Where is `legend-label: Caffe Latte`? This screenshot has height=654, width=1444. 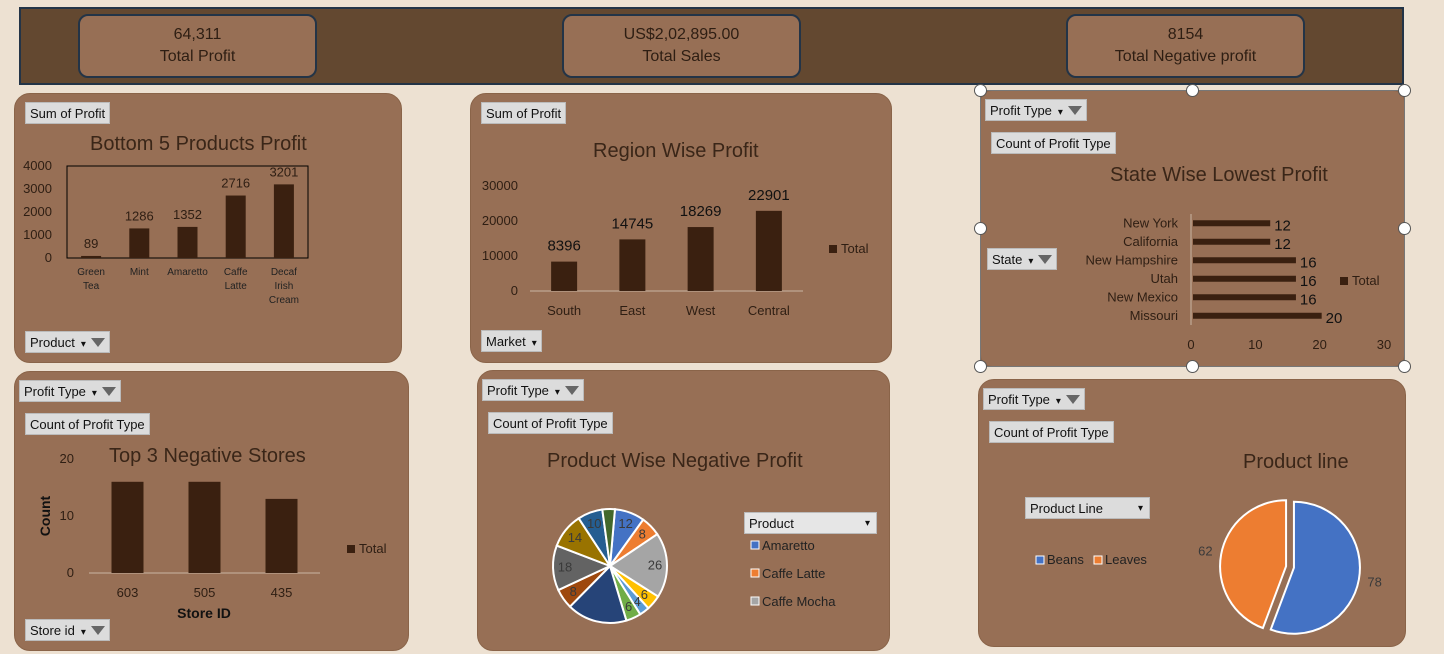
legend-label: Caffe Latte is located at coordinates (793, 573).